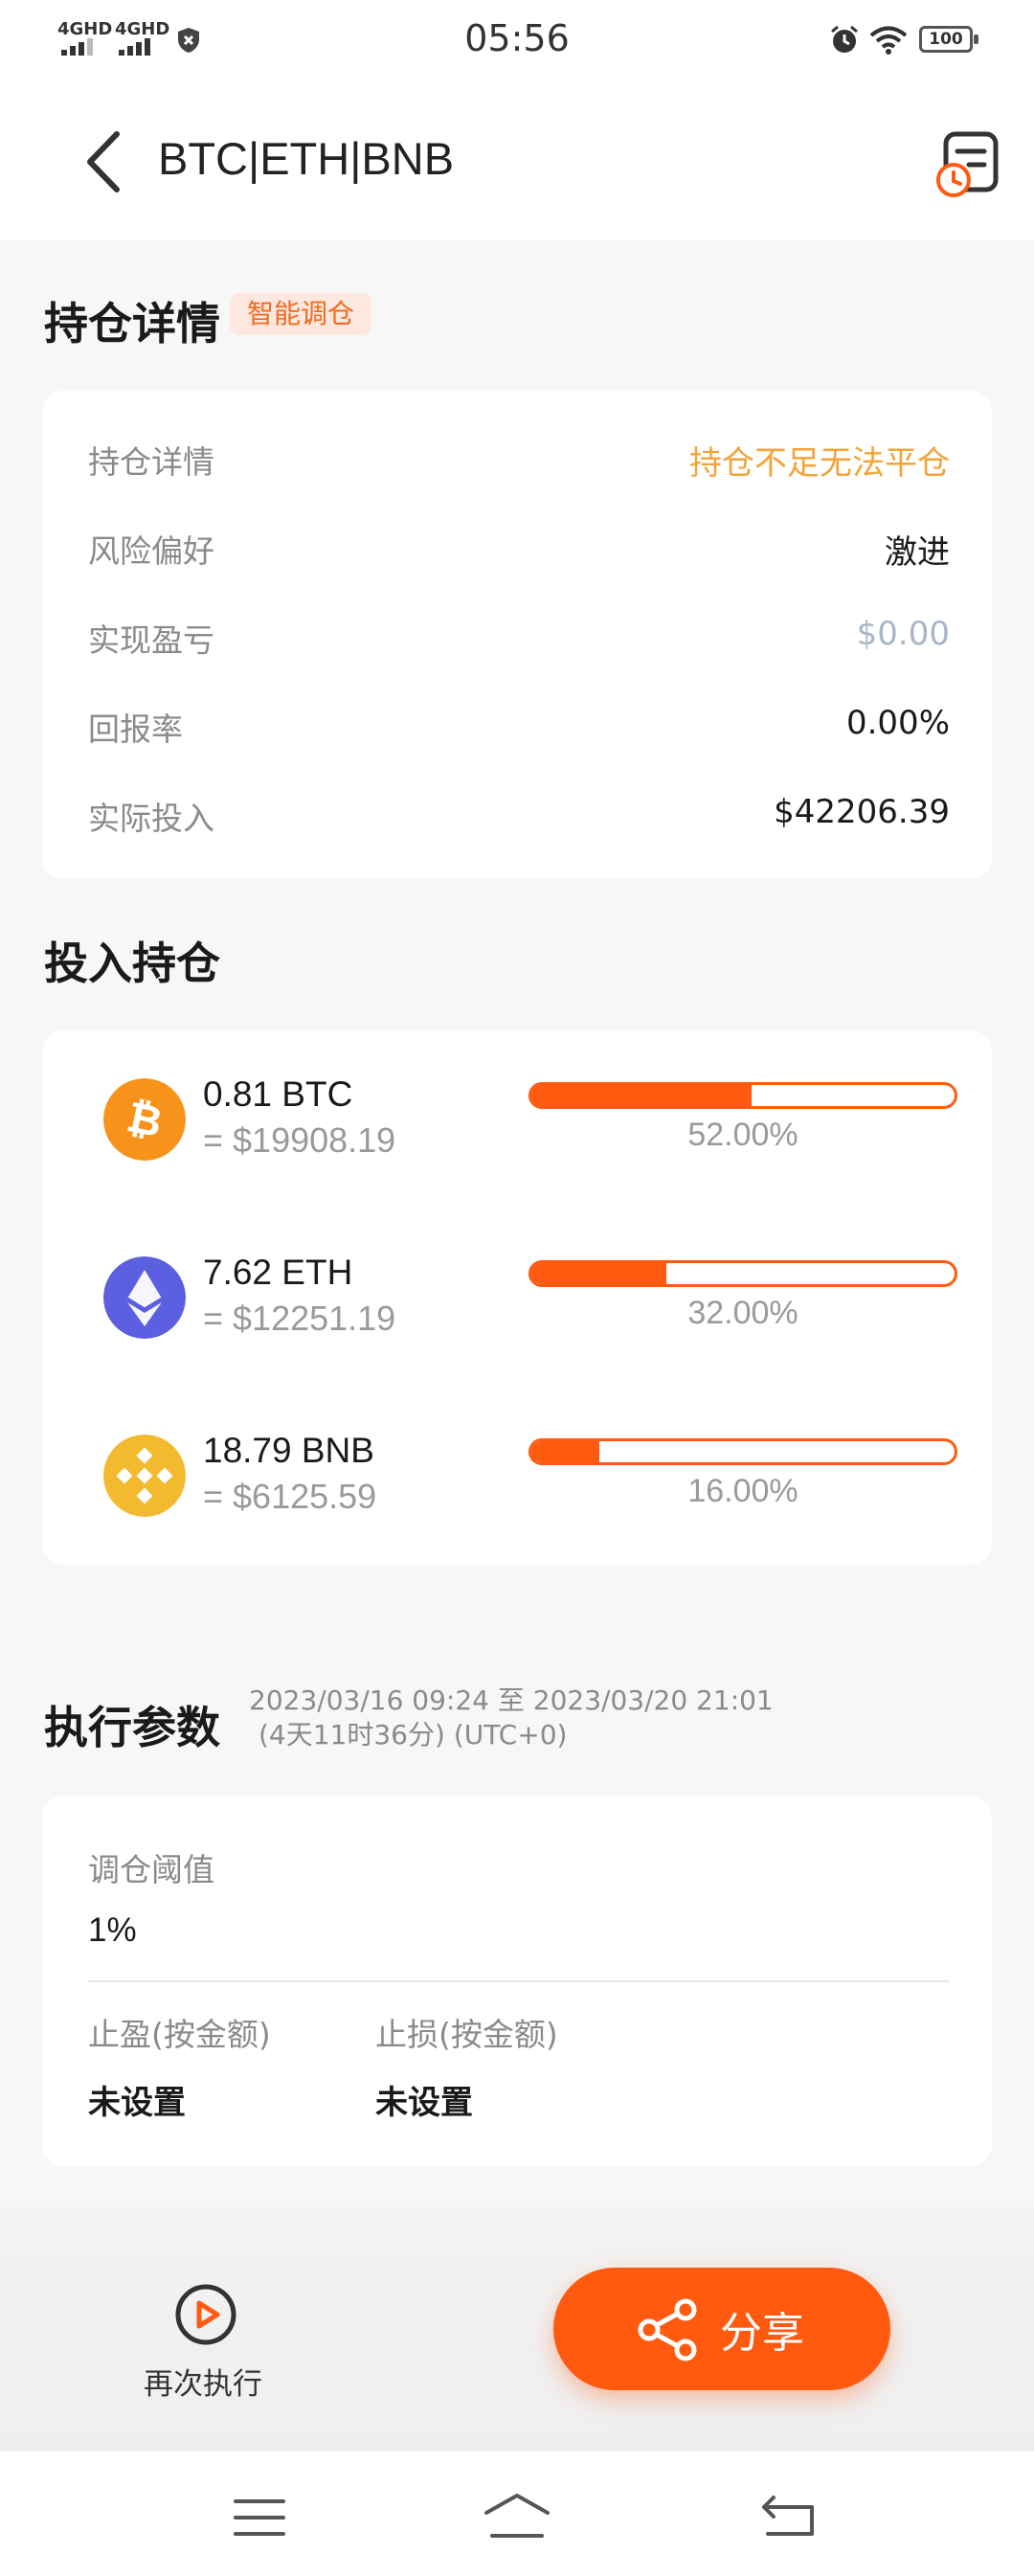 The width and height of the screenshot is (1034, 2576). What do you see at coordinates (819, 463) in the screenshot?
I see `row-value-holdings: 持仓不足无法平仓` at bounding box center [819, 463].